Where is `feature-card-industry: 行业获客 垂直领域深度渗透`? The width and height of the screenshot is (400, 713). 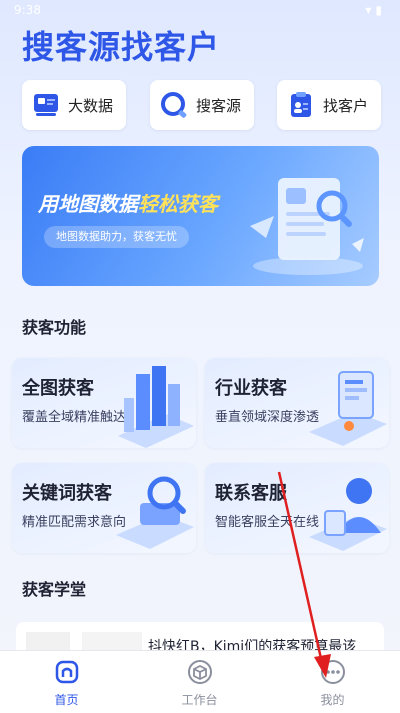
feature-card-industry: 行业获客 垂直领域深度渗透 is located at coordinates (297, 403).